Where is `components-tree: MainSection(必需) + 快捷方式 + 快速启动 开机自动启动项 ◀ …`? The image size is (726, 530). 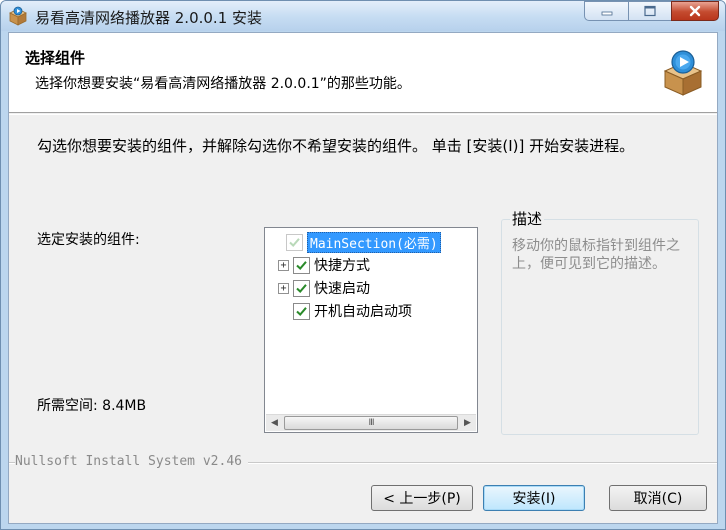 components-tree: MainSection(必需) + 快捷方式 + 快速启动 开机自动启动项 ◀ … is located at coordinates (371, 330).